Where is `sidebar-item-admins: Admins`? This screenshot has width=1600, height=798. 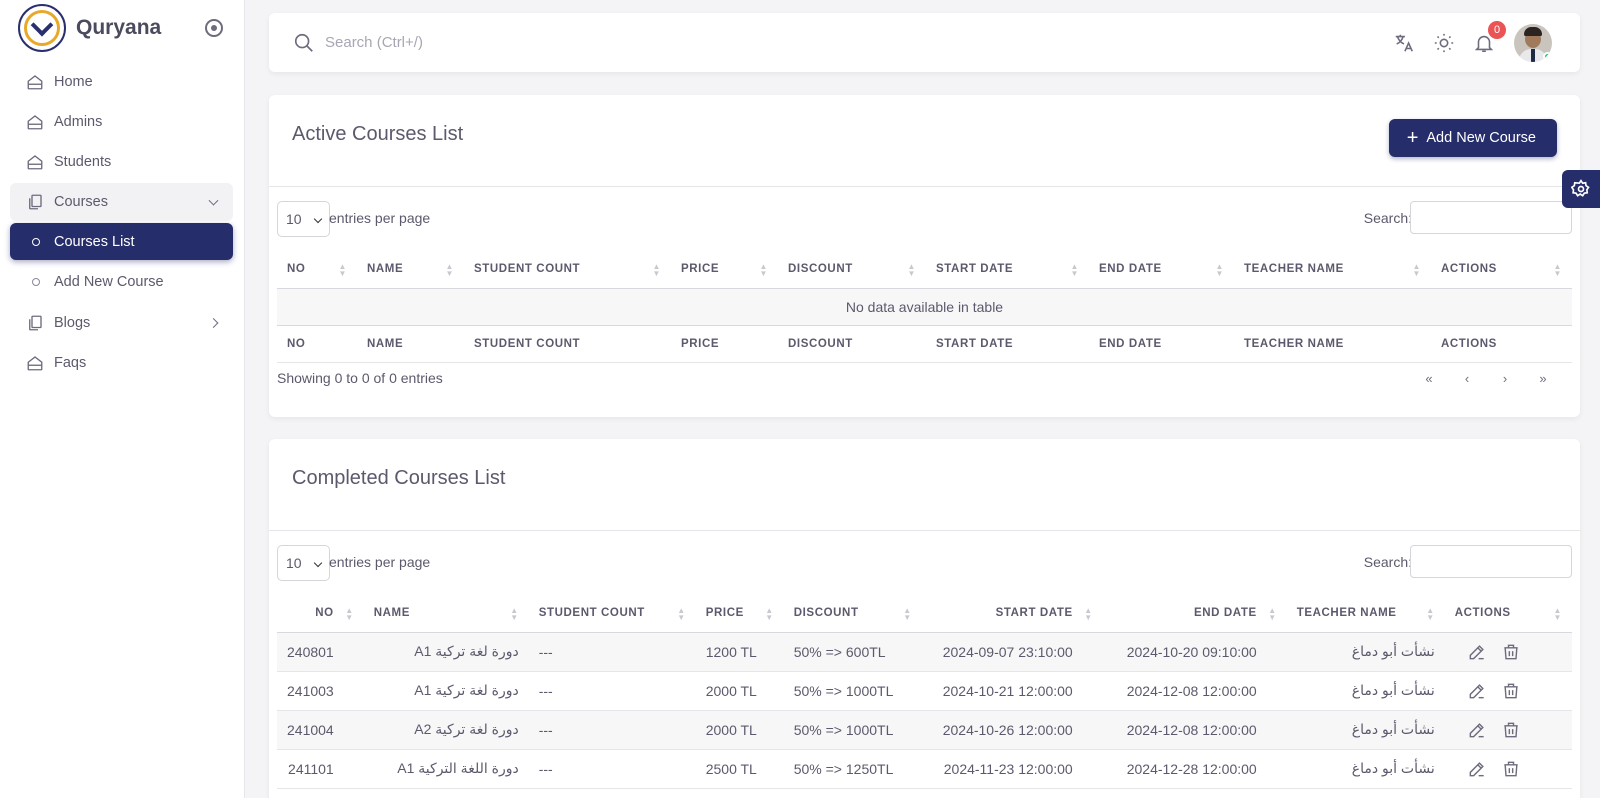
sidebar-item-admins: Admins is located at coordinates (121, 122).